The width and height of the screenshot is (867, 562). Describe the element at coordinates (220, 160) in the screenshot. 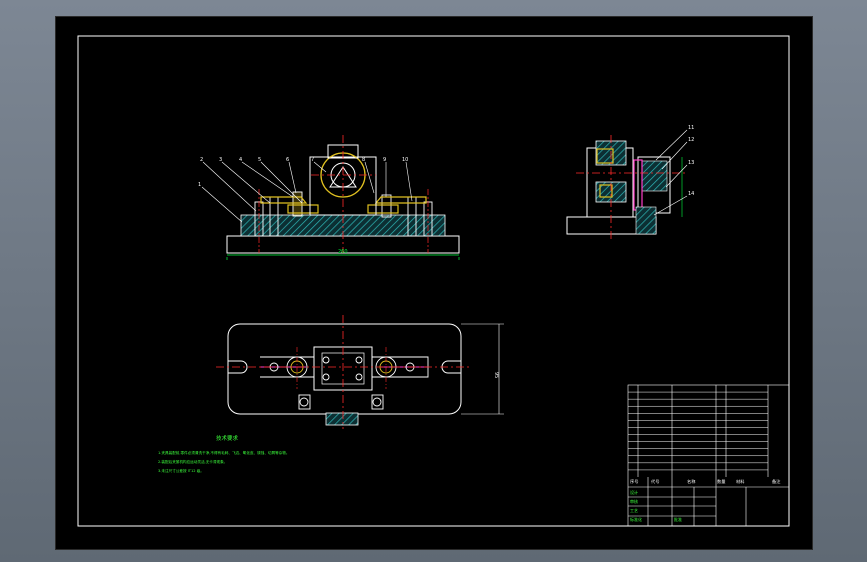

I see `front-balloon-2: 3` at that location.